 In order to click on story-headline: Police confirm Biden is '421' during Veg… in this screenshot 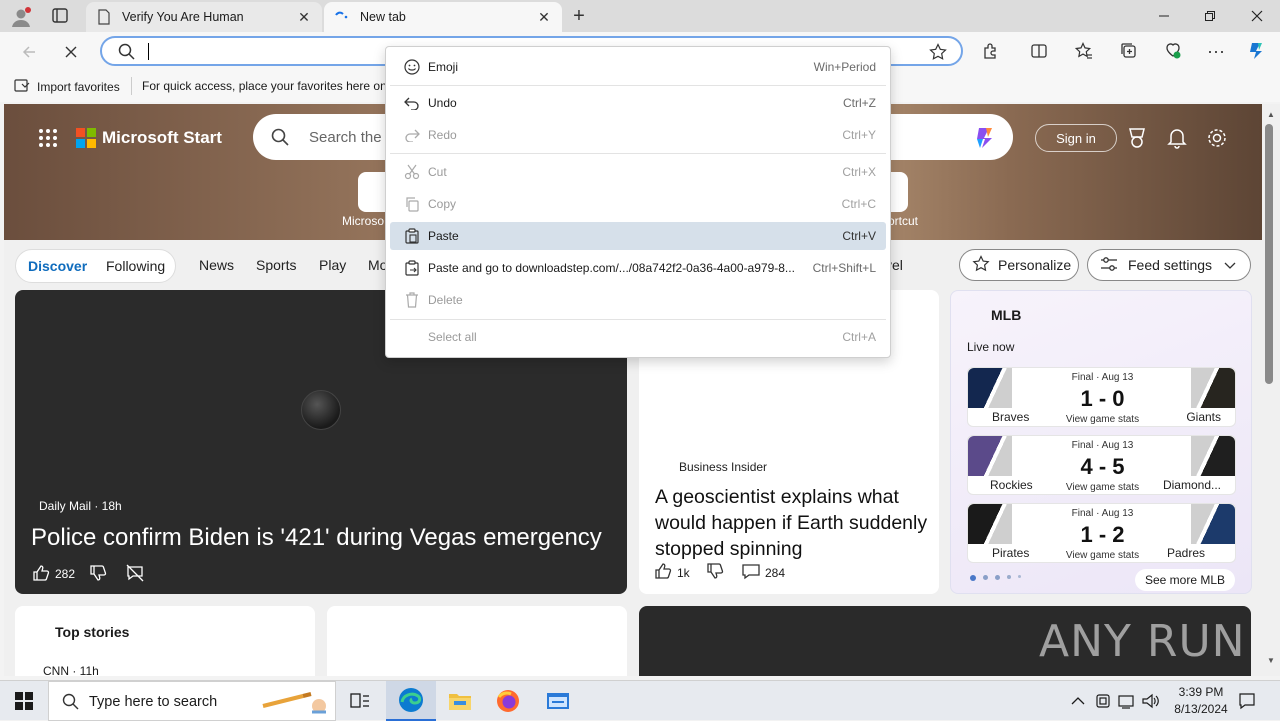, I will do `click(316, 538)`.